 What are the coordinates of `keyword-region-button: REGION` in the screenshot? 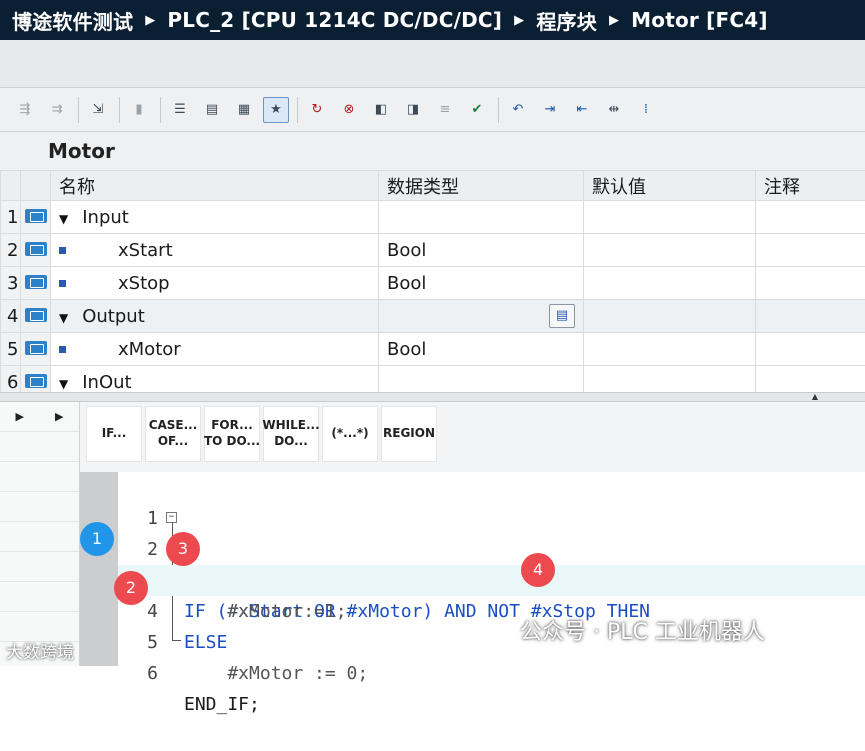 It's located at (409, 434).